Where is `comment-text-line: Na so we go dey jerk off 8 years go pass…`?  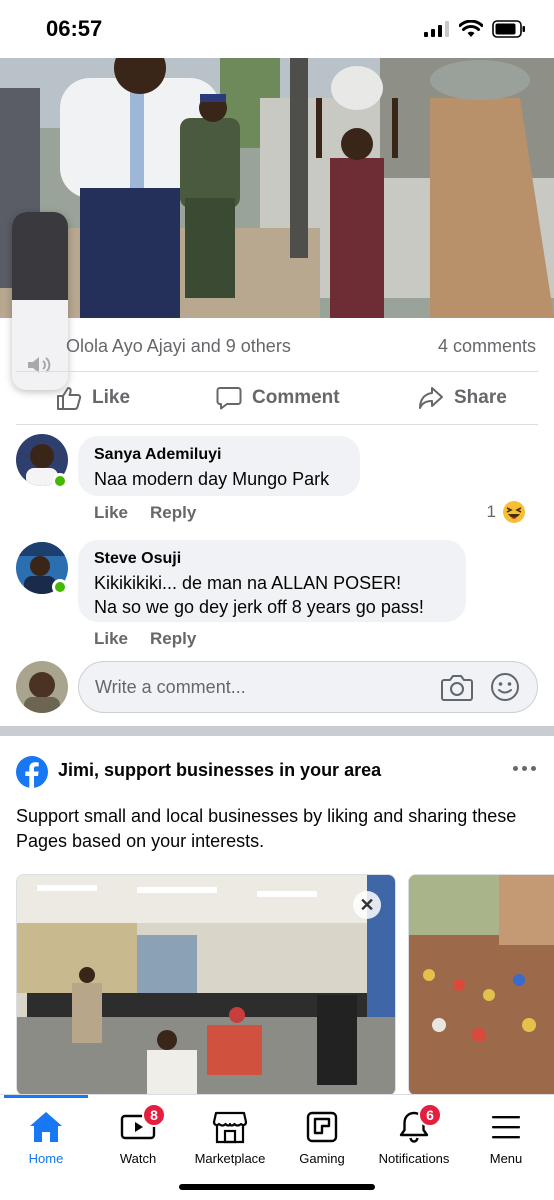 comment-text-line: Na so we go dey jerk off 8 years go pass… is located at coordinates (259, 607).